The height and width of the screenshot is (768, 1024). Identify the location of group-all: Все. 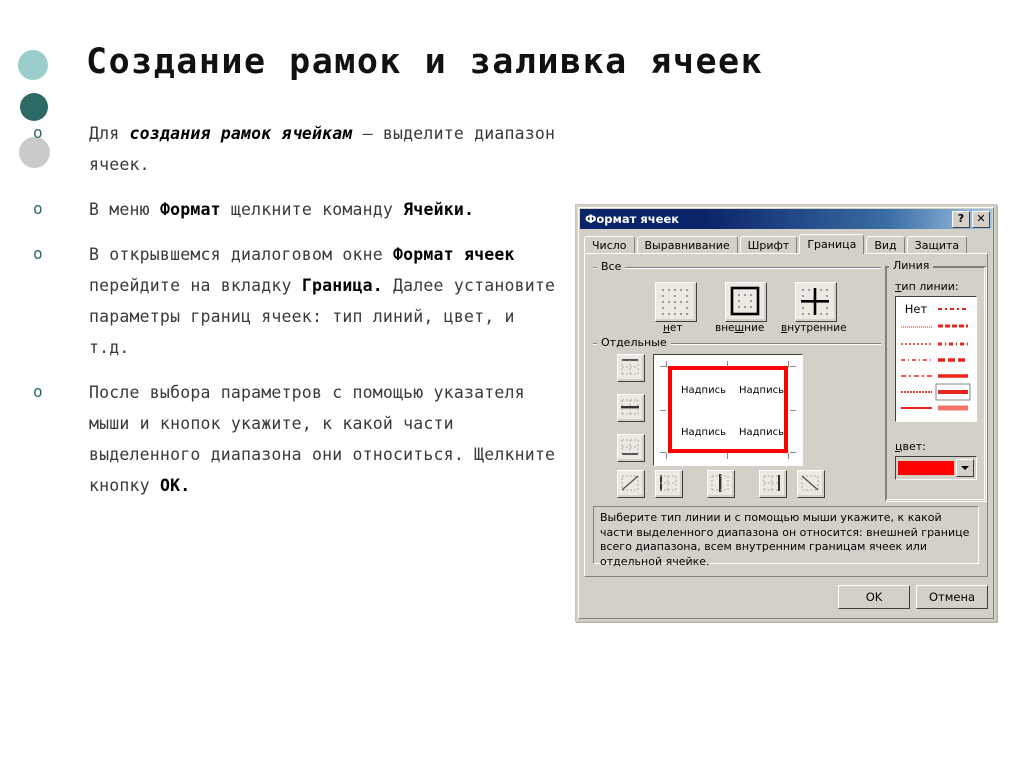
(737, 267).